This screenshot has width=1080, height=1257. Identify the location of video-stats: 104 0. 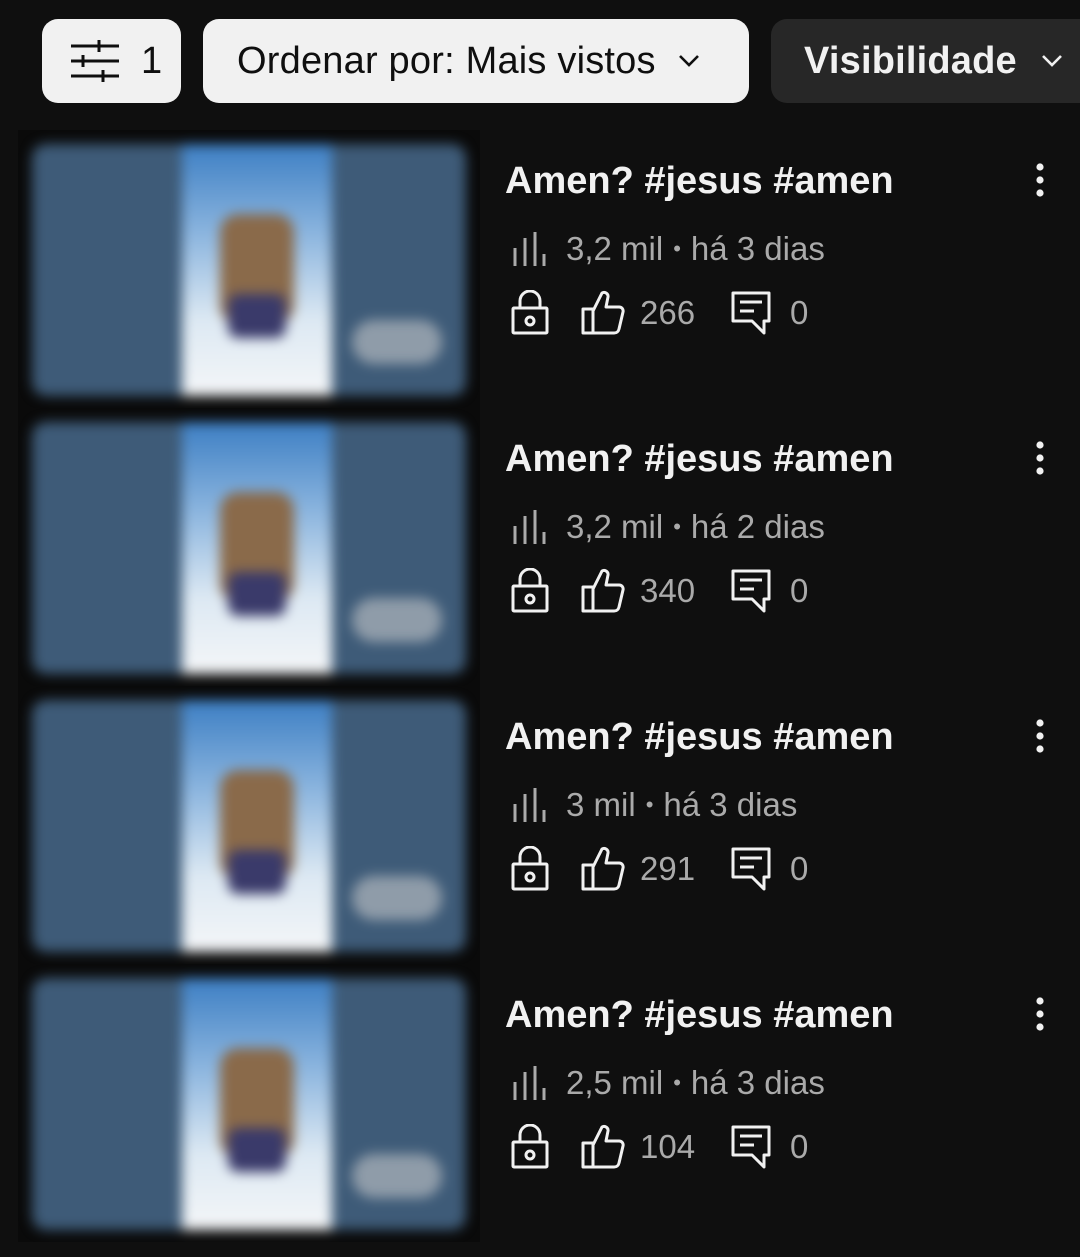
(659, 1147).